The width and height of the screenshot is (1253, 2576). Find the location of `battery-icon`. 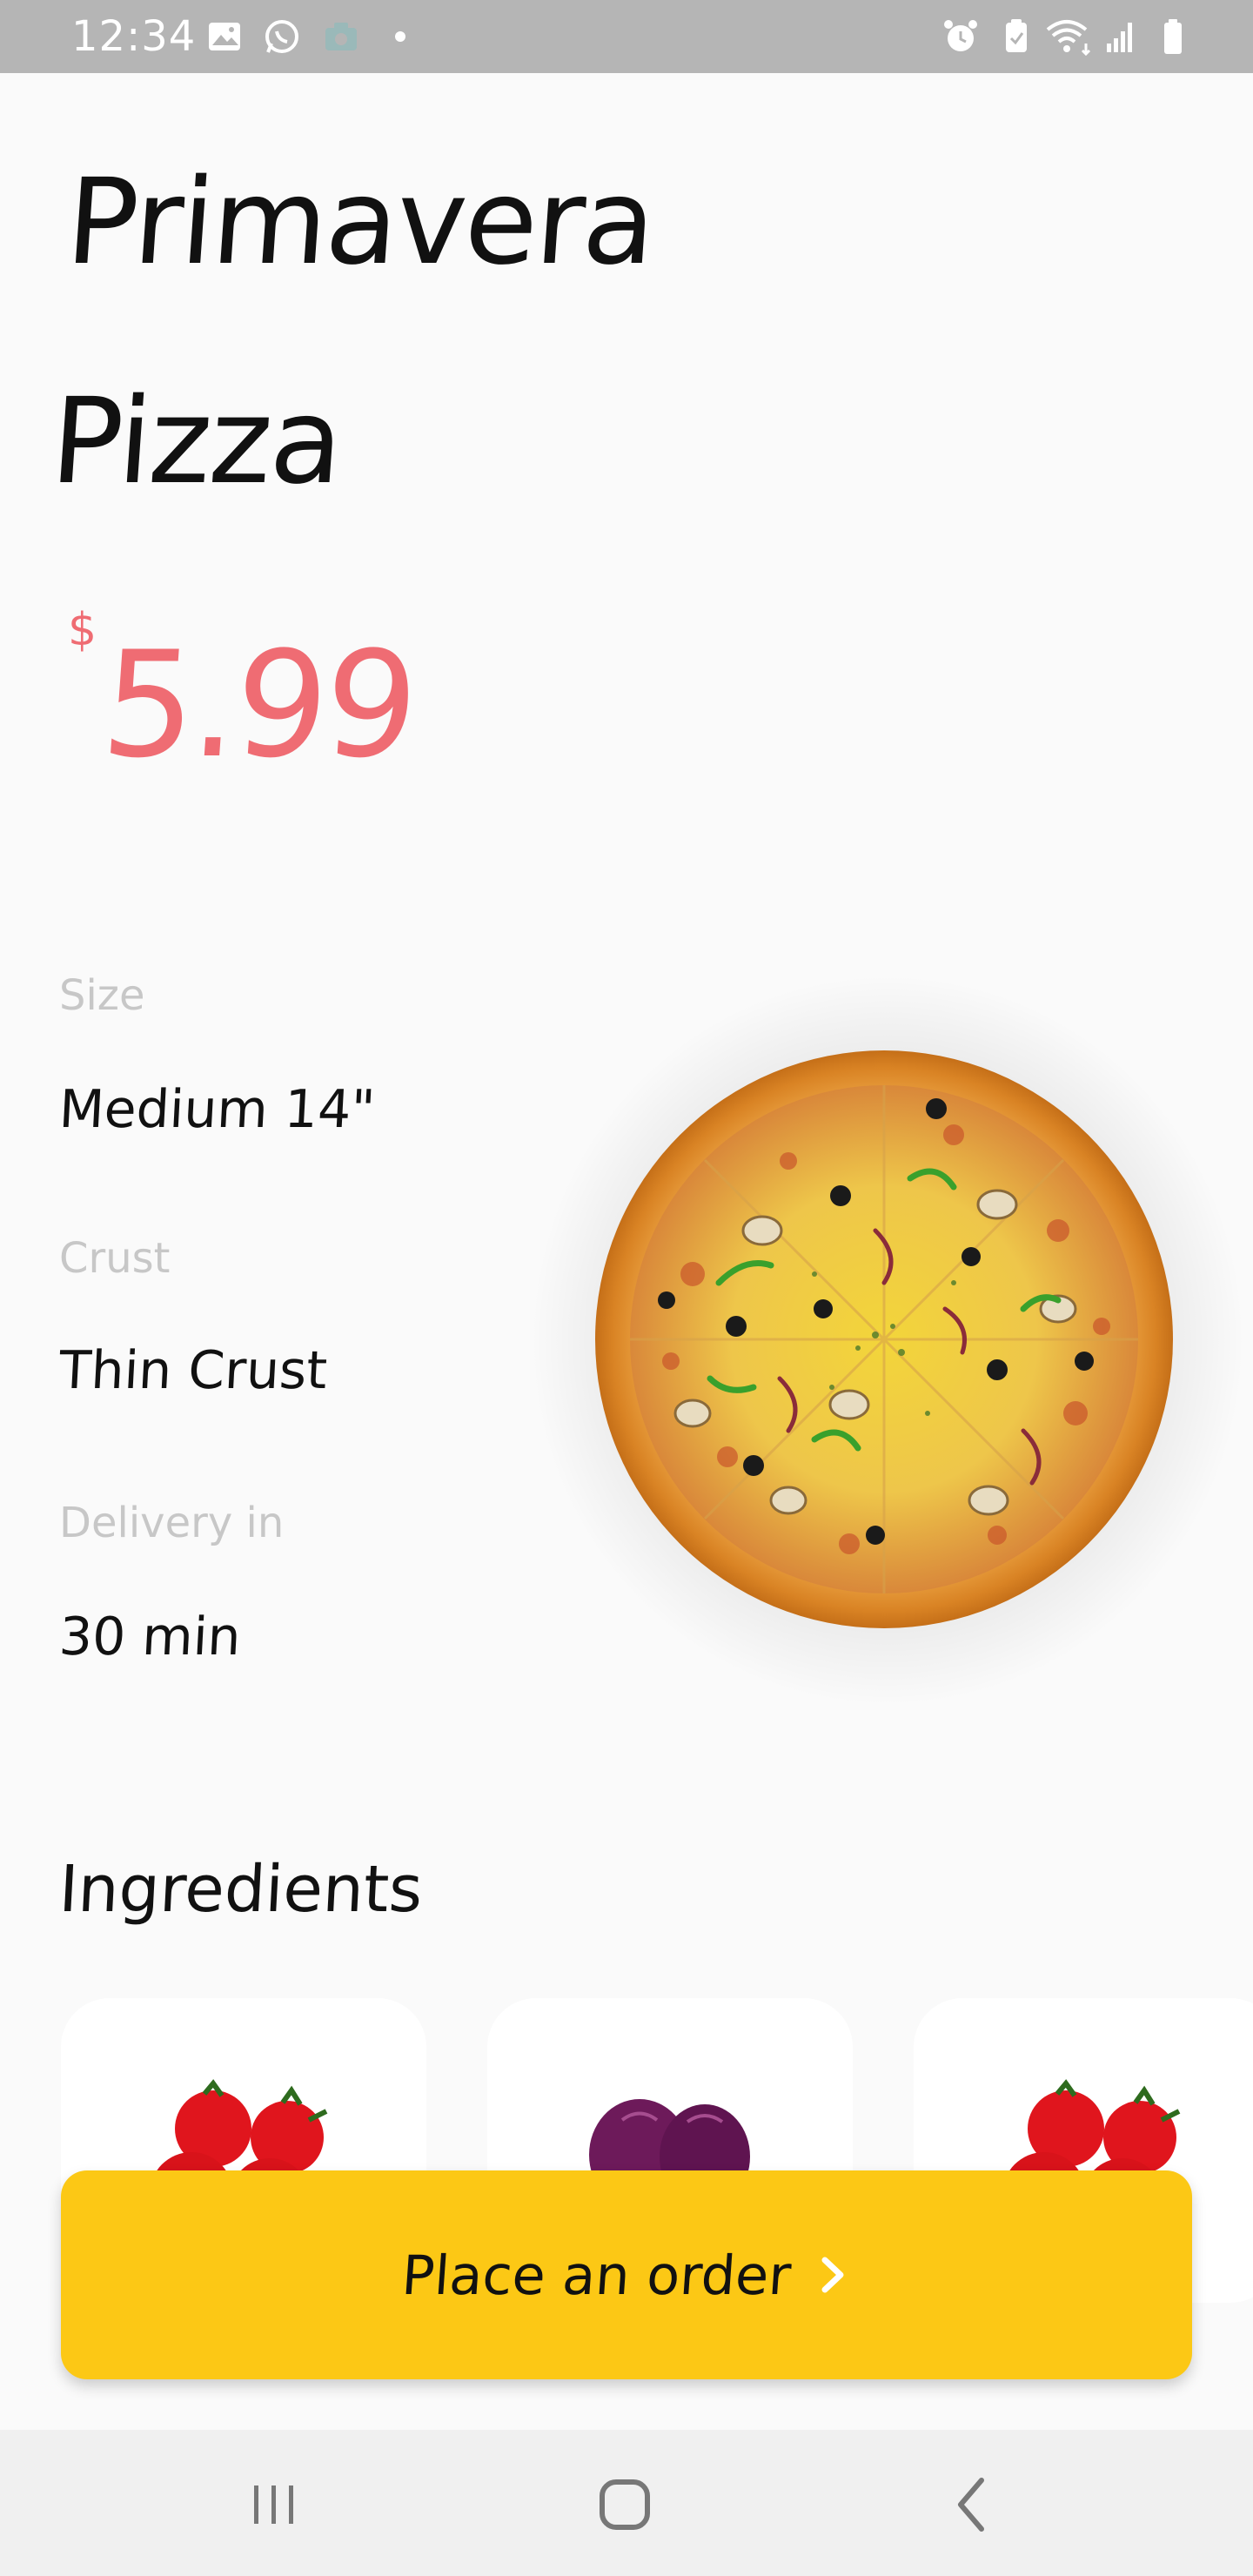

battery-icon is located at coordinates (1173, 37).